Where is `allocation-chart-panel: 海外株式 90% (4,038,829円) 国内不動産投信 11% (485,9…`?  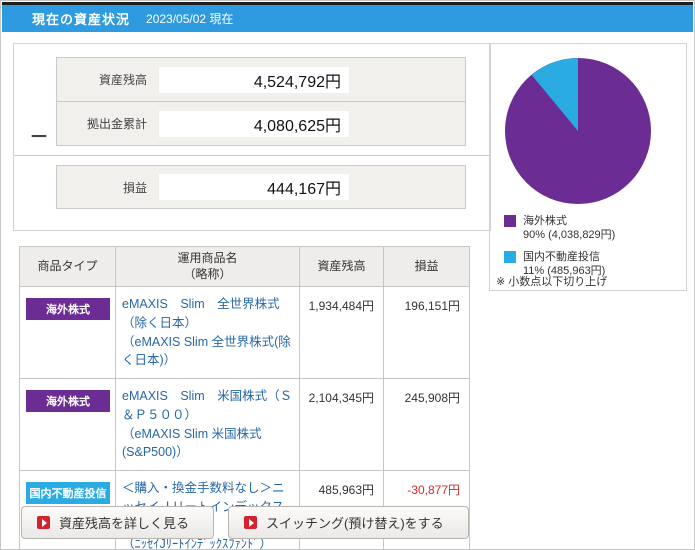 allocation-chart-panel: 海外株式 90% (4,038,829円) 国内不動産投信 11% (485,9… is located at coordinates (588, 167).